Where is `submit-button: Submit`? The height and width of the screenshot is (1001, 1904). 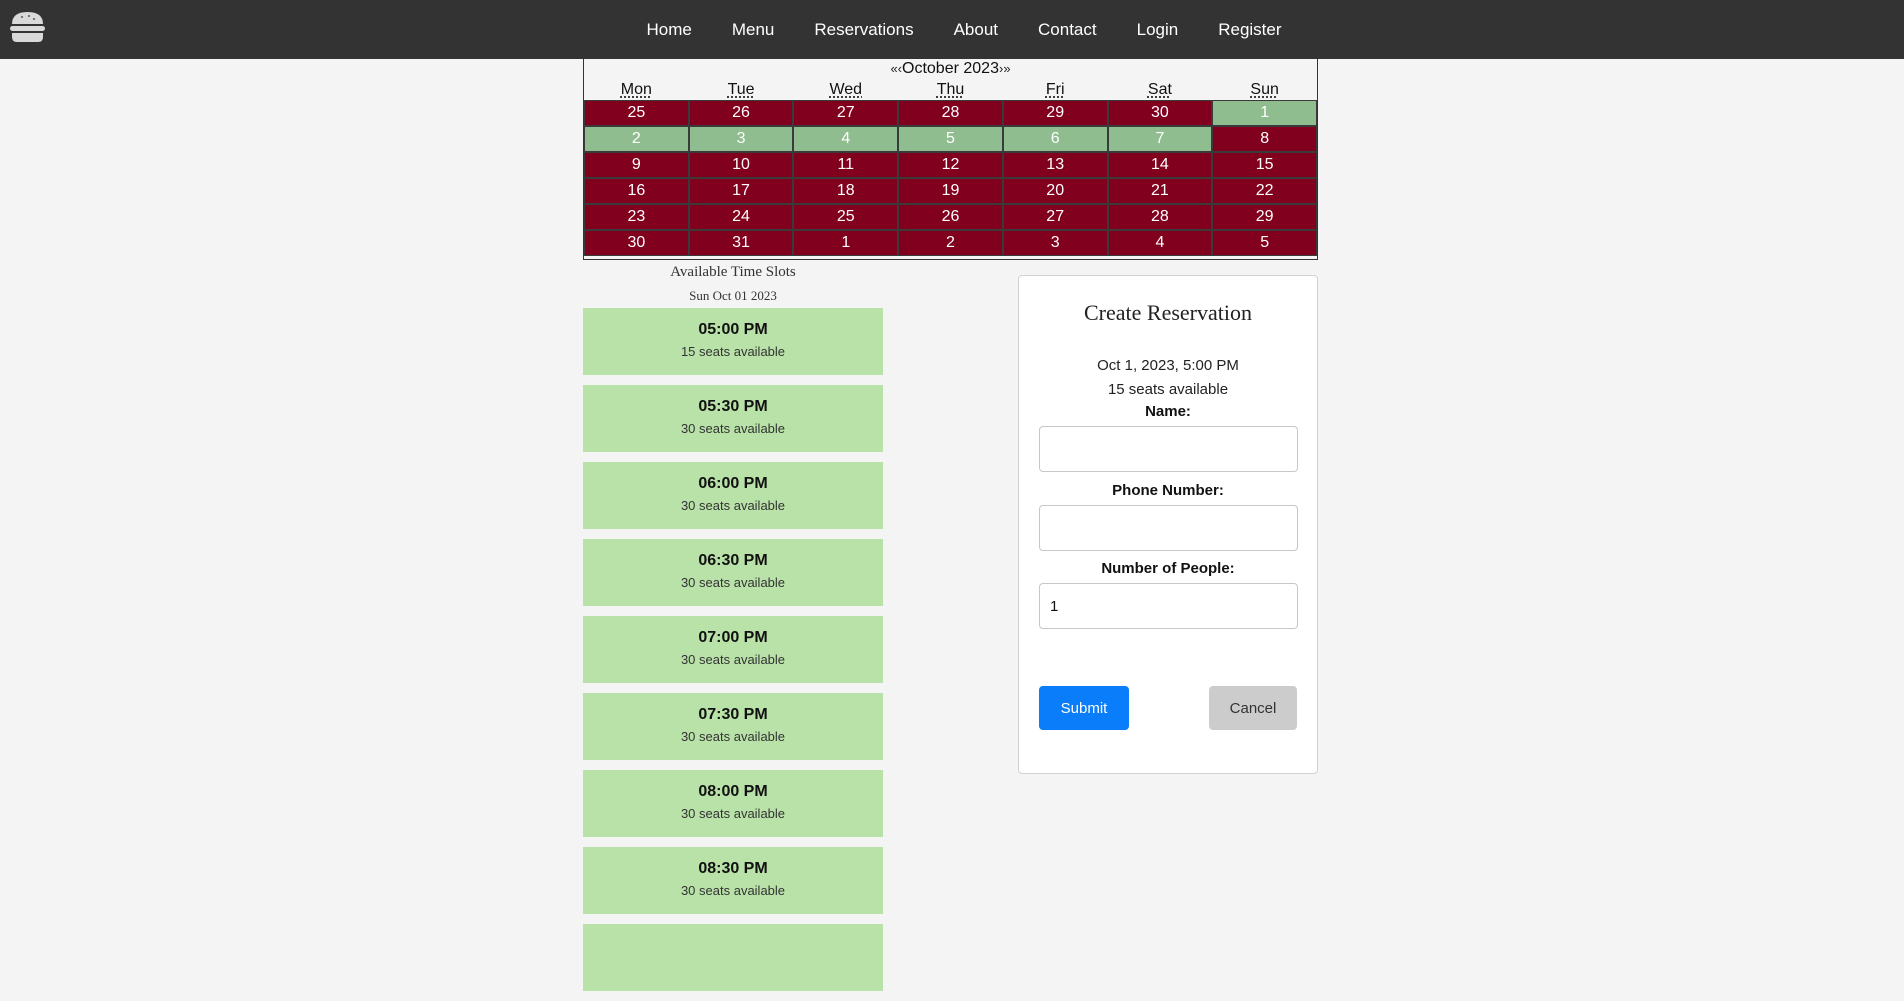
submit-button: Submit is located at coordinates (1084, 708).